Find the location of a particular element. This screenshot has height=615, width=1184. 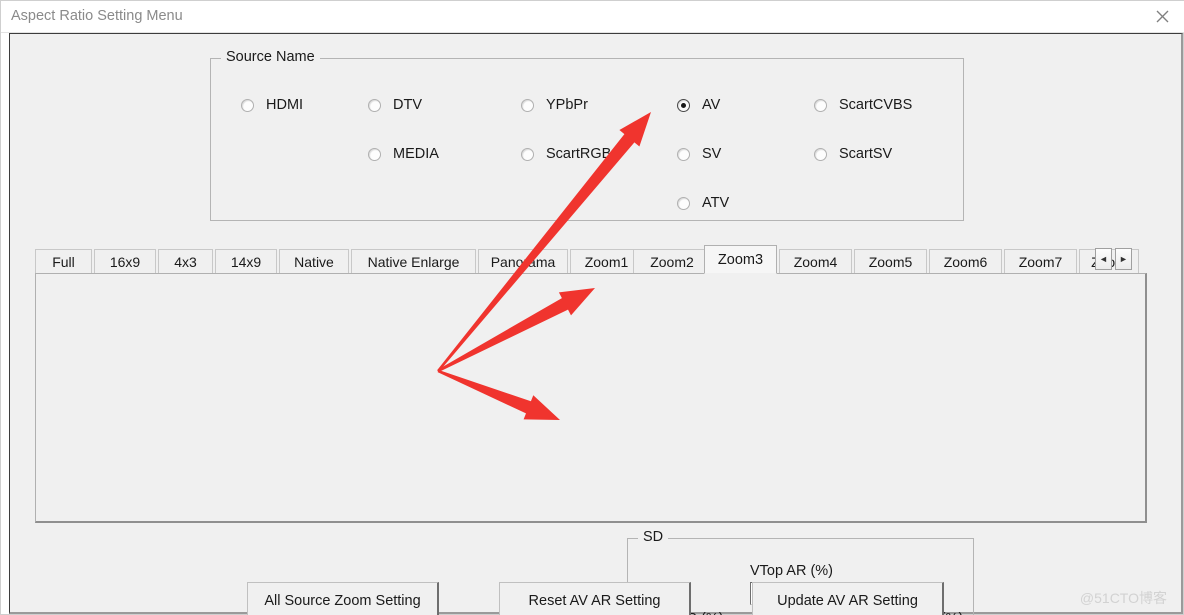

tab-label: 4x3 is located at coordinates (185, 261).